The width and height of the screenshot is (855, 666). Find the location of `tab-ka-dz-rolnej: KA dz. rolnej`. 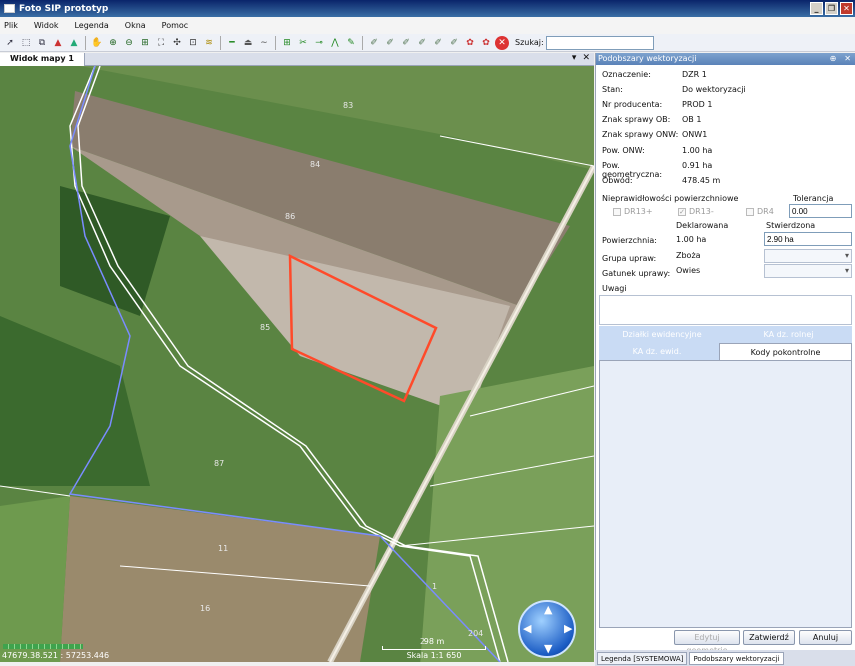

tab-ka-dz-rolnej: KA dz. rolnej is located at coordinates (788, 334).